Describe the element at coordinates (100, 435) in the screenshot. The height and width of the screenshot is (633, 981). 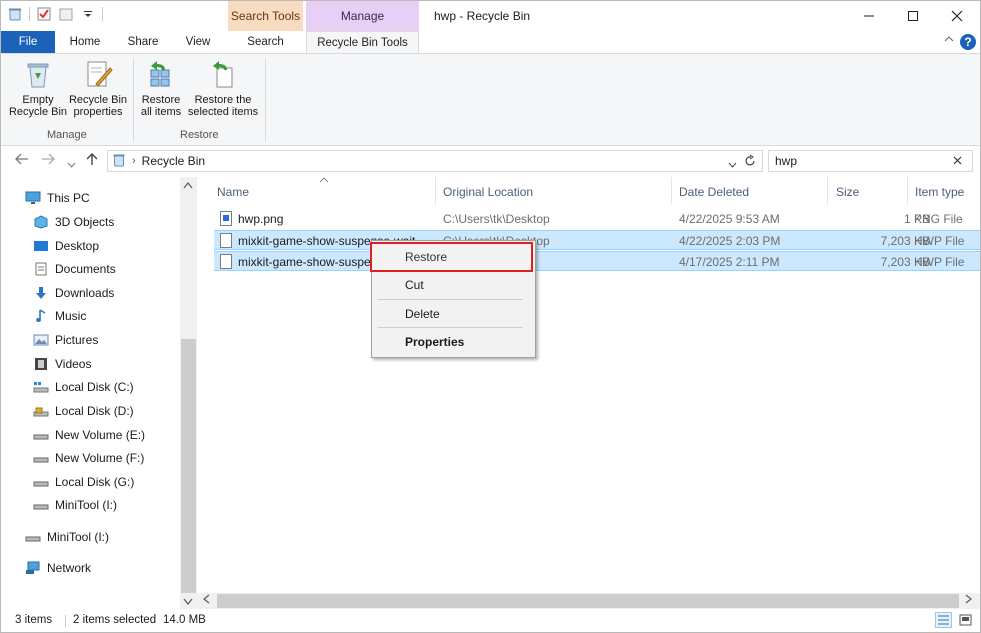
I see `nav-label: New Volume (E:)` at that location.